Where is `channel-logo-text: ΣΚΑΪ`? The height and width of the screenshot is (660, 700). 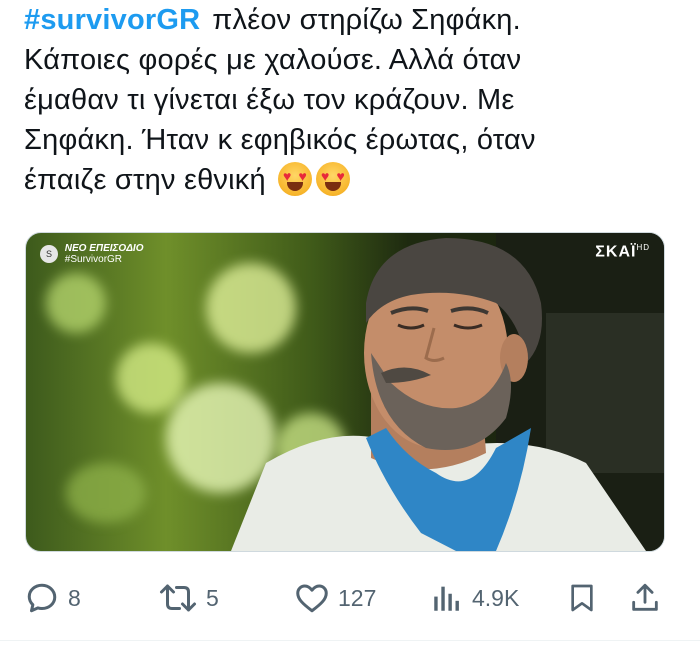 channel-logo-text: ΣΚΑΪ is located at coordinates (616, 252).